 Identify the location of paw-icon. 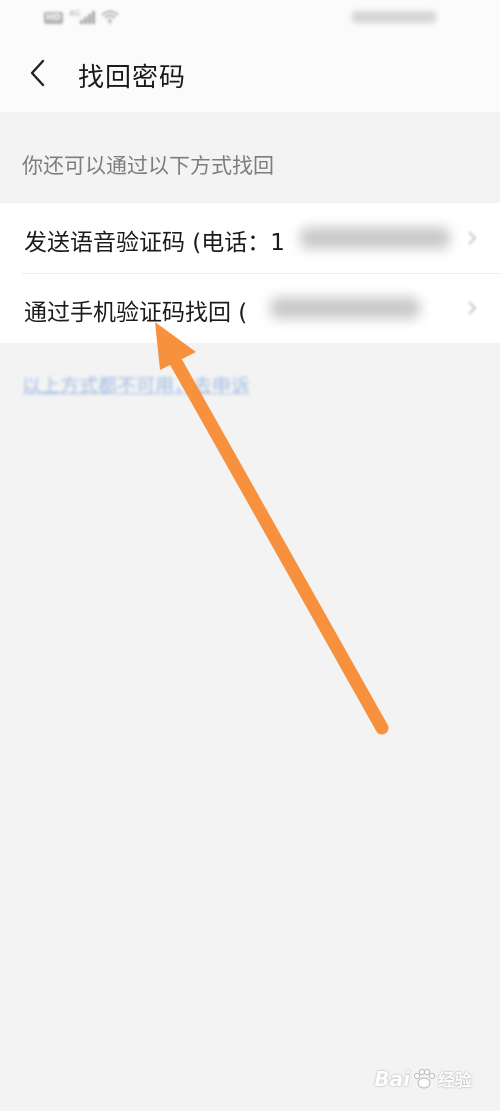
(424, 1078).